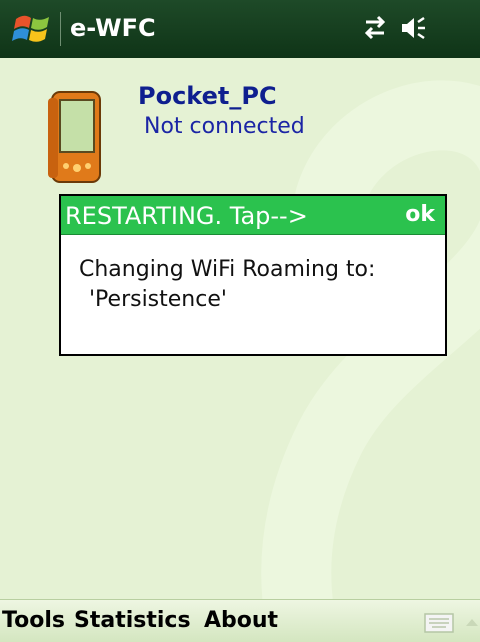 The width and height of the screenshot is (480, 642). I want to click on dialog-message: Changing WiFi Roaming to: 'Persistence', so click(253, 275).